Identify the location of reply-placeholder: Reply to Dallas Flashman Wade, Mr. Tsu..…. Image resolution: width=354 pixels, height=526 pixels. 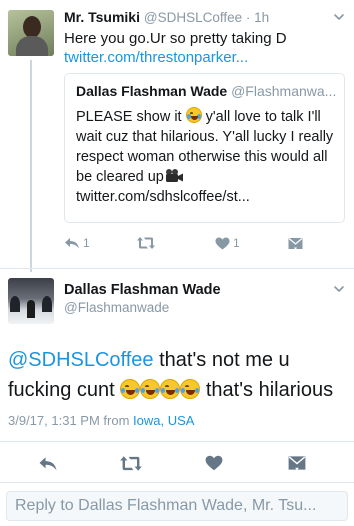
(166, 505).